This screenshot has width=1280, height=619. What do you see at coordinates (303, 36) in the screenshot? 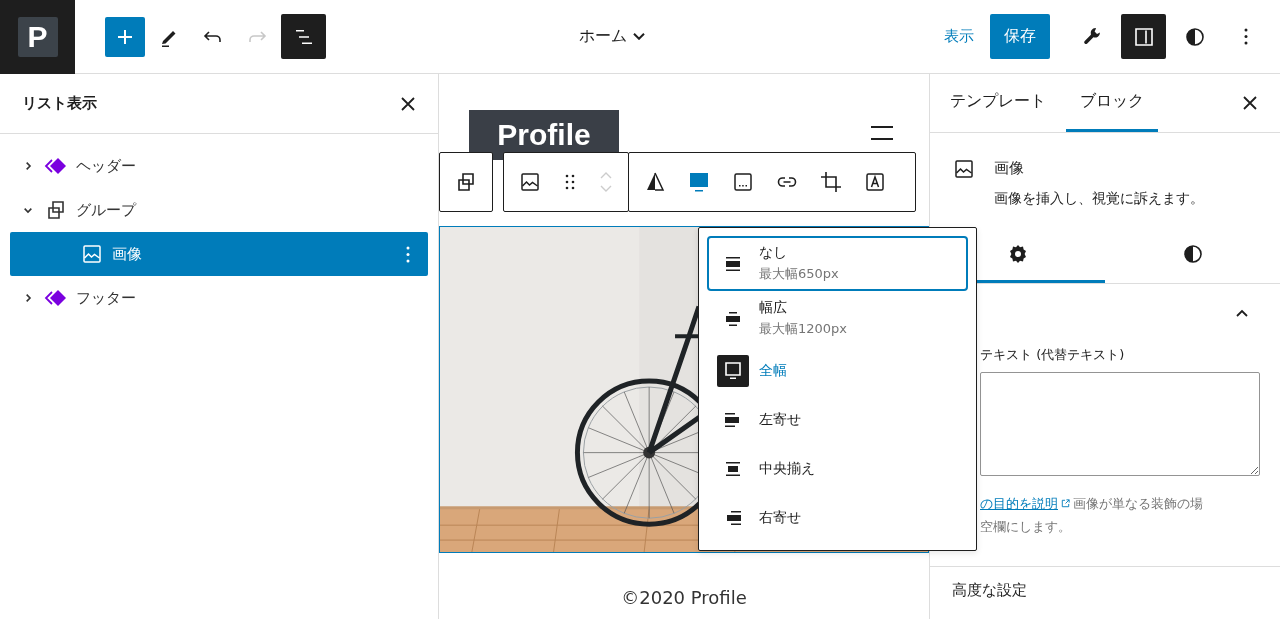
I see `list-view-button` at bounding box center [303, 36].